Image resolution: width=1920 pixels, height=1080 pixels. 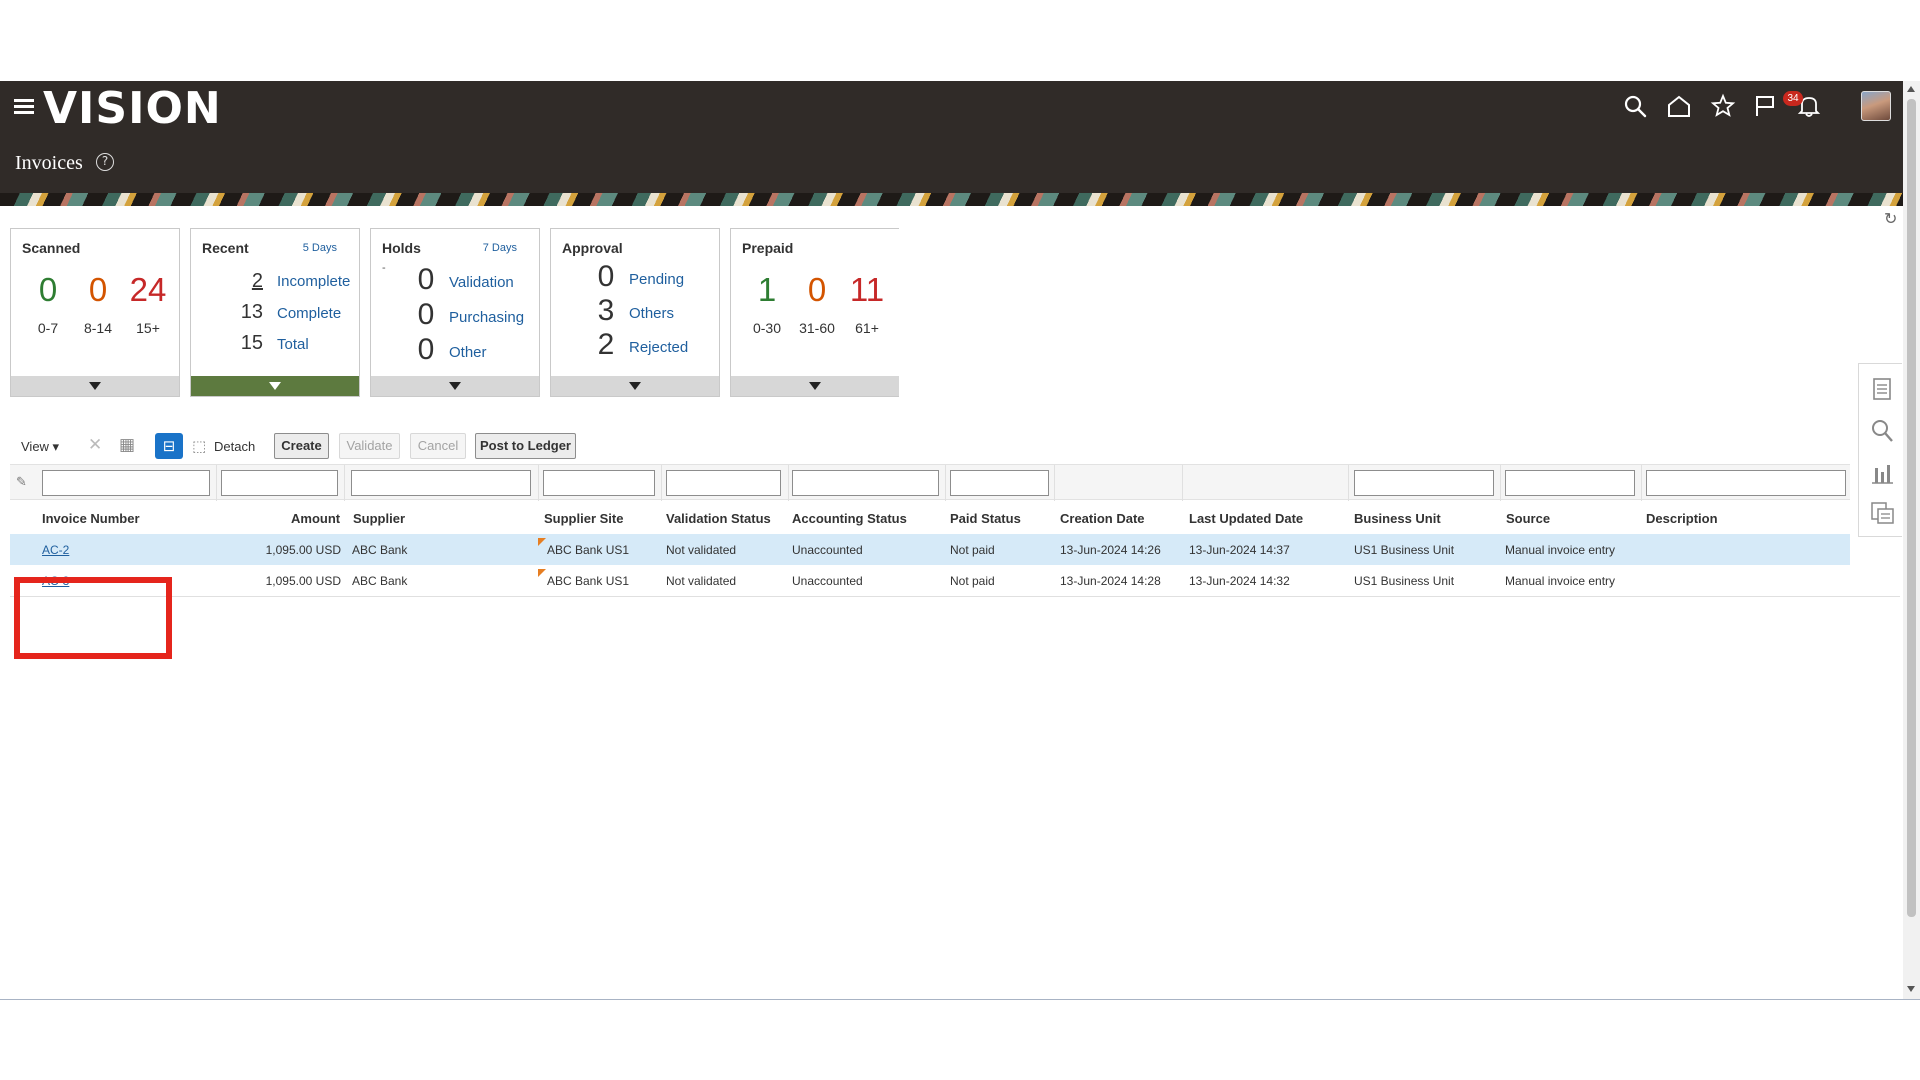 I want to click on filter-amount, so click(x=279, y=483).